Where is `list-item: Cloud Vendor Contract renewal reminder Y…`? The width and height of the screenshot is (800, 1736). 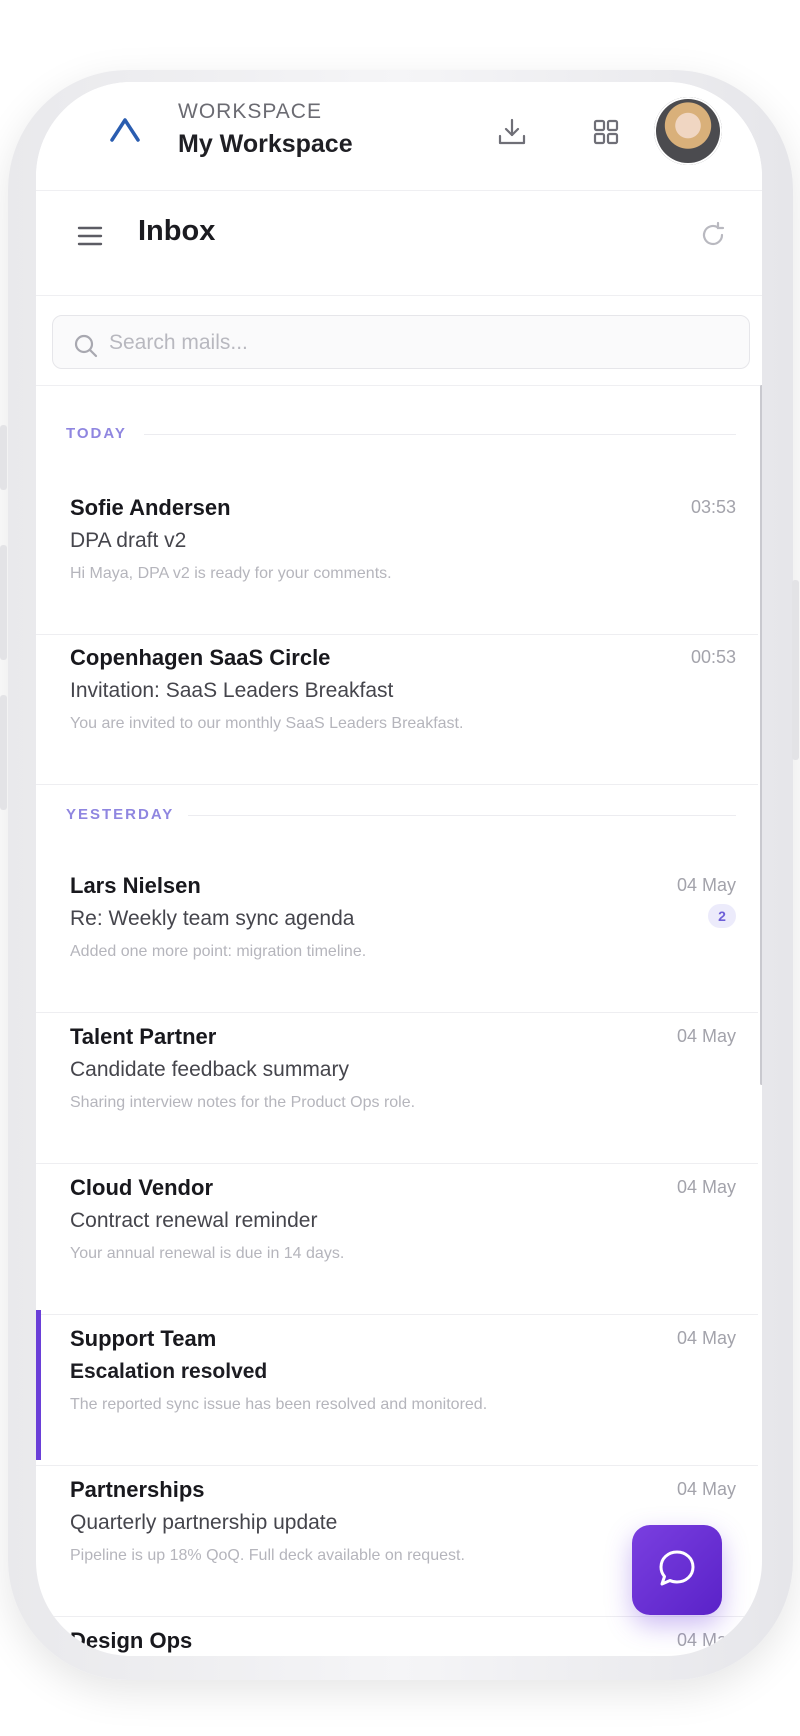 list-item: Cloud Vendor Contract renewal reminder Y… is located at coordinates (397, 1240).